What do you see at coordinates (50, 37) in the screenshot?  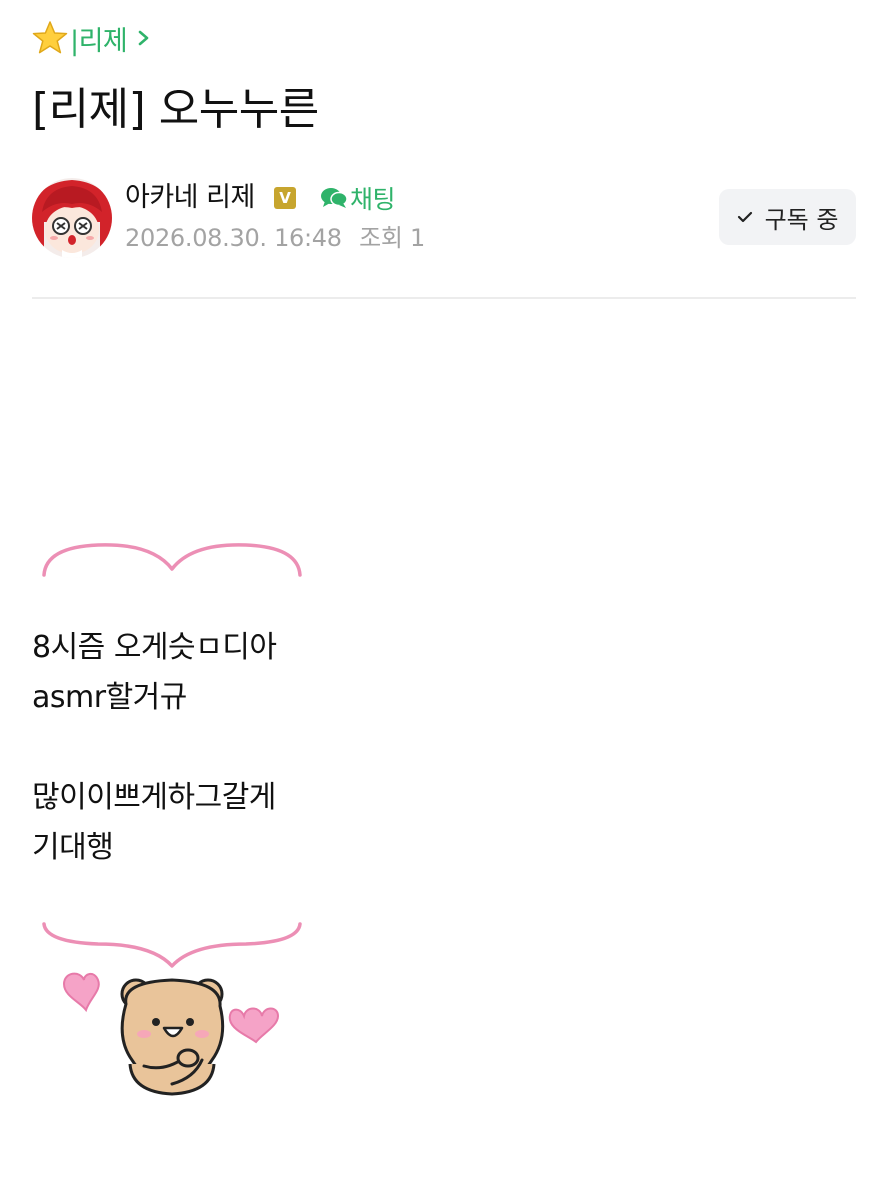 I see `star-icon` at bounding box center [50, 37].